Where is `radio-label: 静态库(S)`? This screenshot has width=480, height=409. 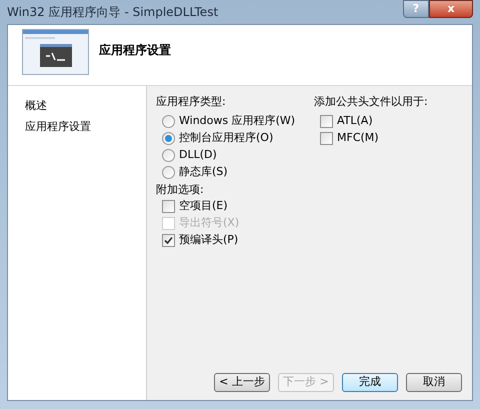 radio-label: 静态库(S) is located at coordinates (203, 172).